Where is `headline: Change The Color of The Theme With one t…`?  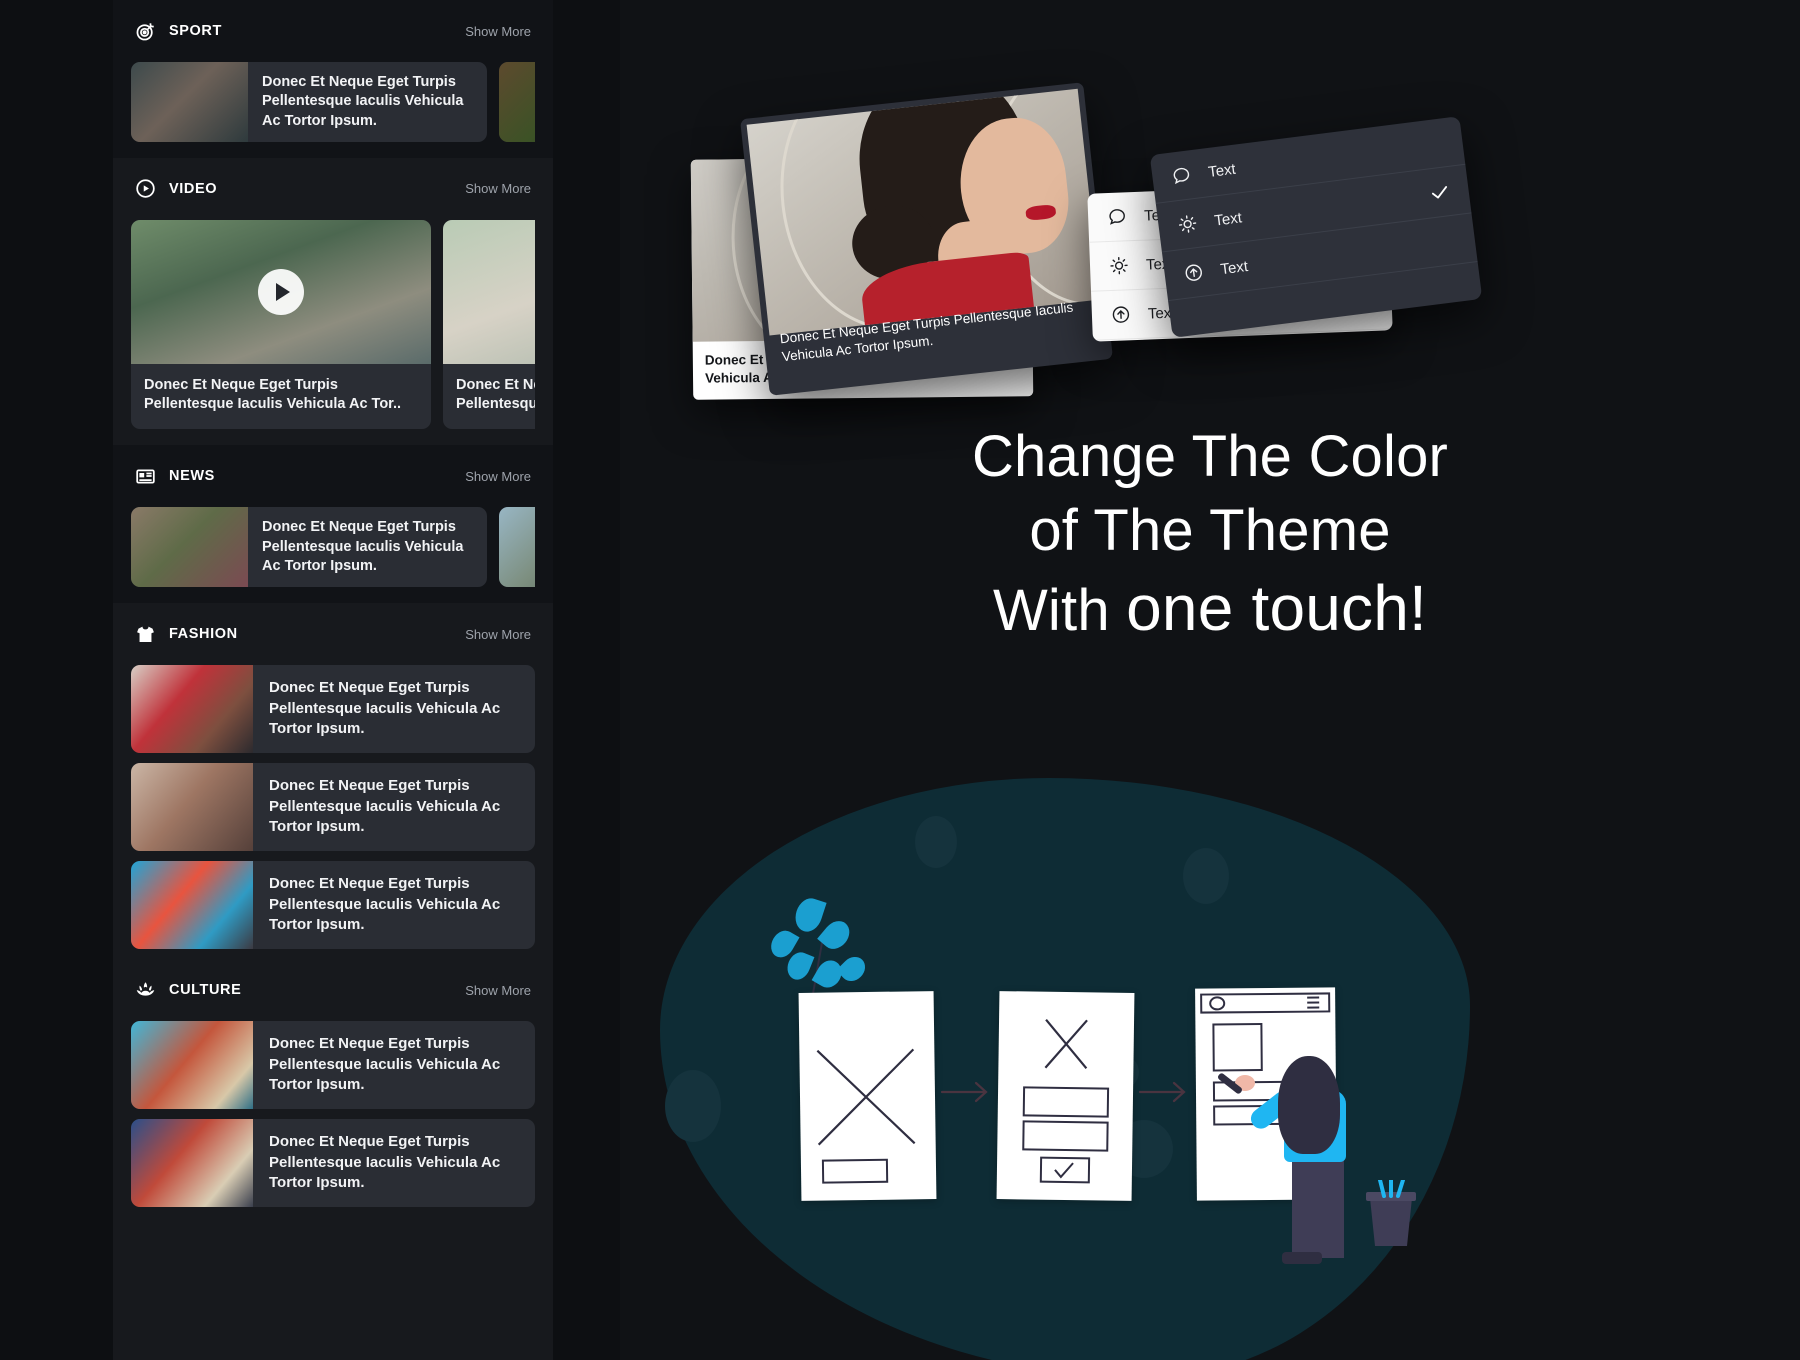 headline: Change The Color of The Theme With one t… is located at coordinates (1210, 535).